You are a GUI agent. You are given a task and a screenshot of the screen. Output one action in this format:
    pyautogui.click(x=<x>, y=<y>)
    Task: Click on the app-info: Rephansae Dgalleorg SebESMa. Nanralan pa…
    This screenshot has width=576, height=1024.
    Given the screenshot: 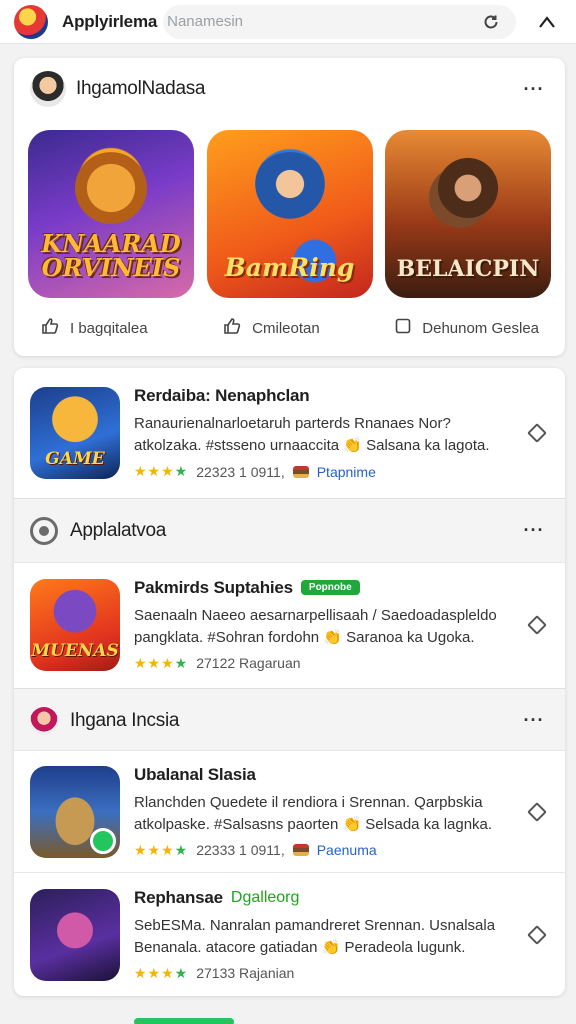 What is the action you would take?
    pyautogui.click(x=325, y=935)
    